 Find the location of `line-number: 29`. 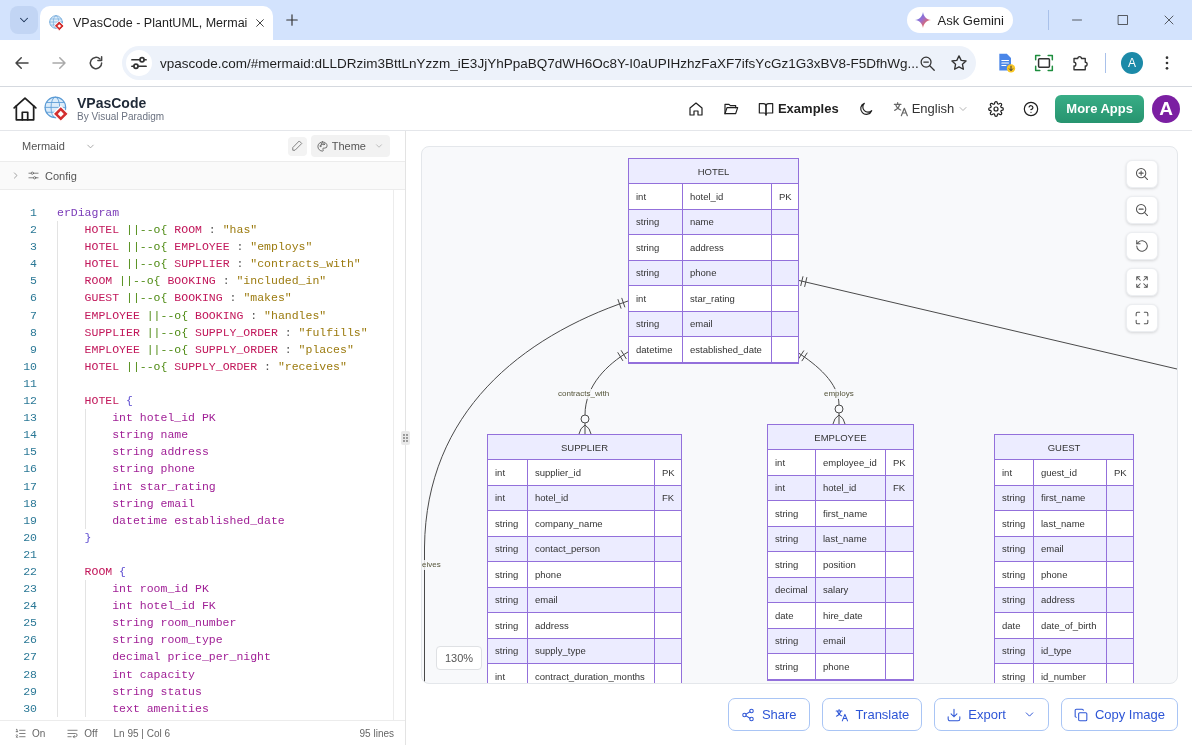

line-number: 29 is located at coordinates (29, 691).